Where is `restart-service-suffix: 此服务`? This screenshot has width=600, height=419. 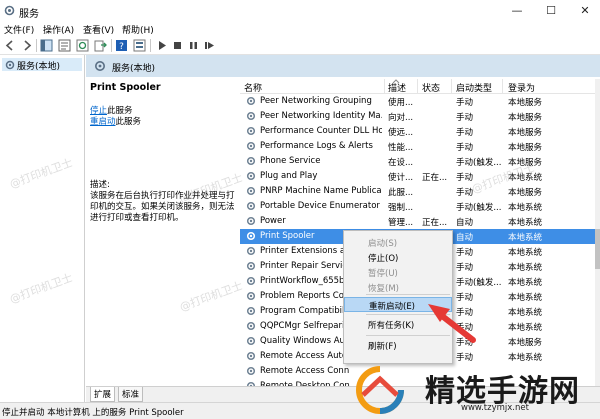 restart-service-suffix: 此服务 is located at coordinates (128, 122).